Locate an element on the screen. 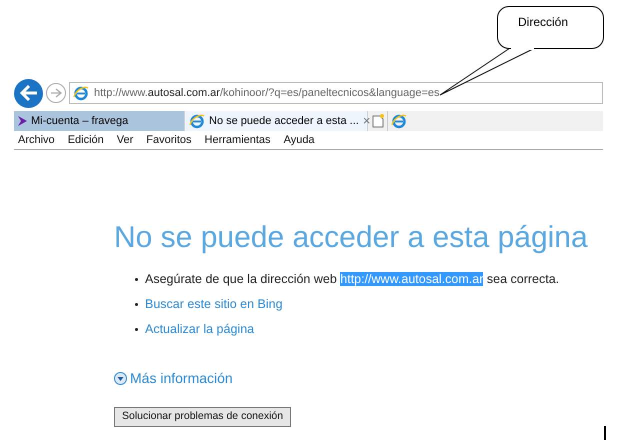  tab-close-icon: × is located at coordinates (366, 121).